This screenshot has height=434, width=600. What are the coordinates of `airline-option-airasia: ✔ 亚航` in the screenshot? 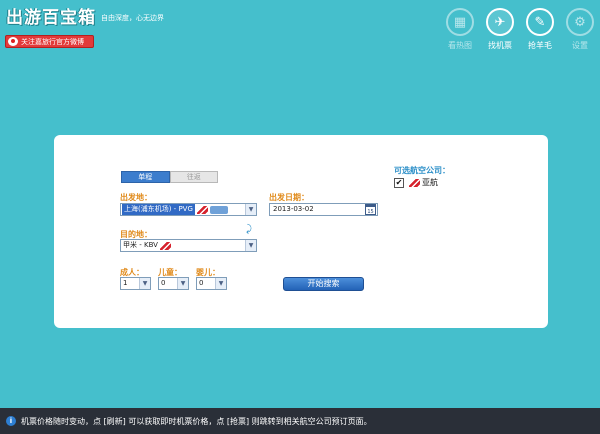 It's located at (416, 182).